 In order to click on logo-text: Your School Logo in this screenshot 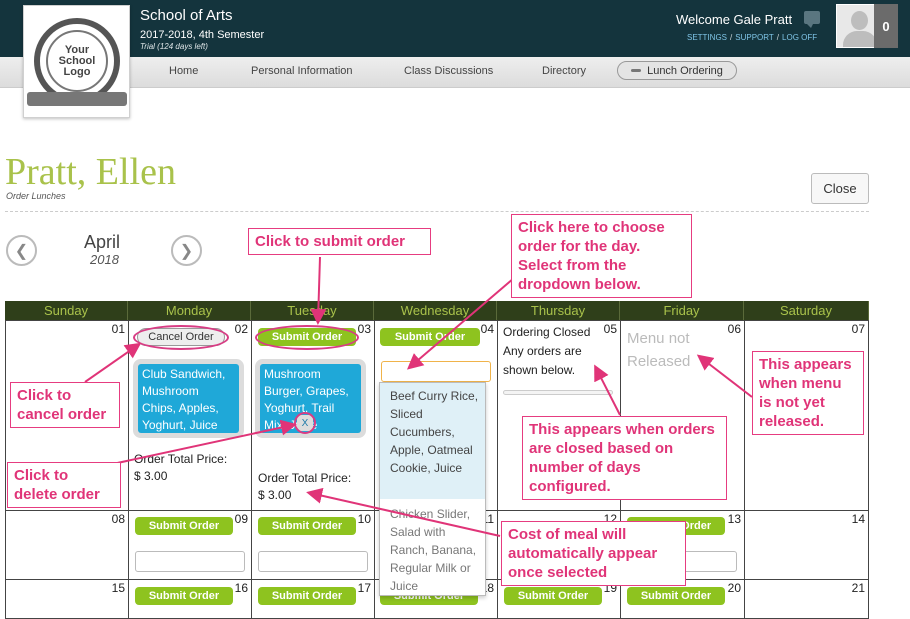, I will do `click(77, 61)`.